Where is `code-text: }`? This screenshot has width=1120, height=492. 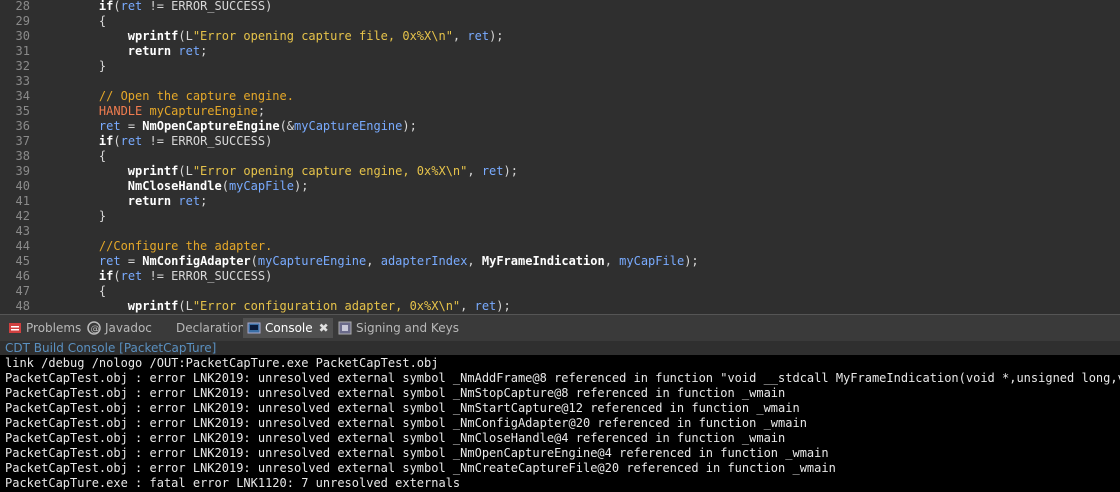 code-text: } is located at coordinates (88, 216).